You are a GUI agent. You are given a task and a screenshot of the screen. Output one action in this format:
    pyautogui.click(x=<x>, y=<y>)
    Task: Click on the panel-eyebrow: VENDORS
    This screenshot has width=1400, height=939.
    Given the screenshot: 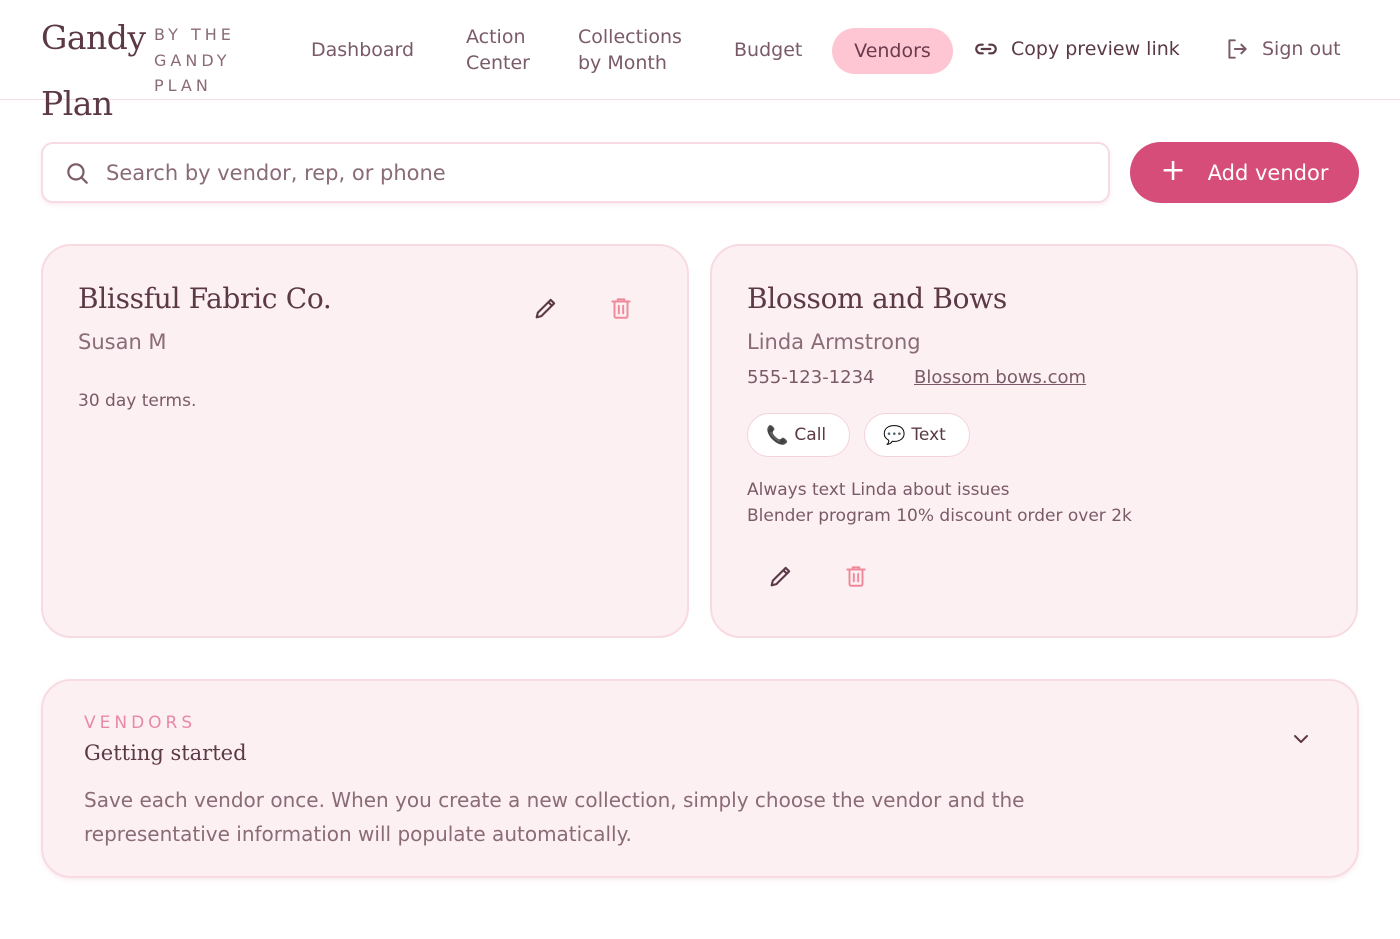 What is the action you would take?
    pyautogui.click(x=140, y=723)
    